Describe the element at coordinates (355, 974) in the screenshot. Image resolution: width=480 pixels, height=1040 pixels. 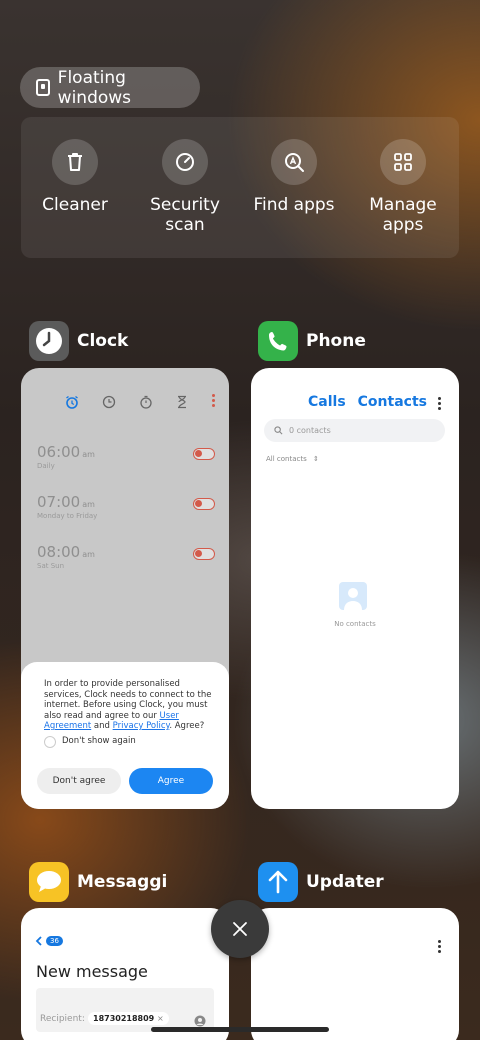
I see `updater-app-card` at that location.